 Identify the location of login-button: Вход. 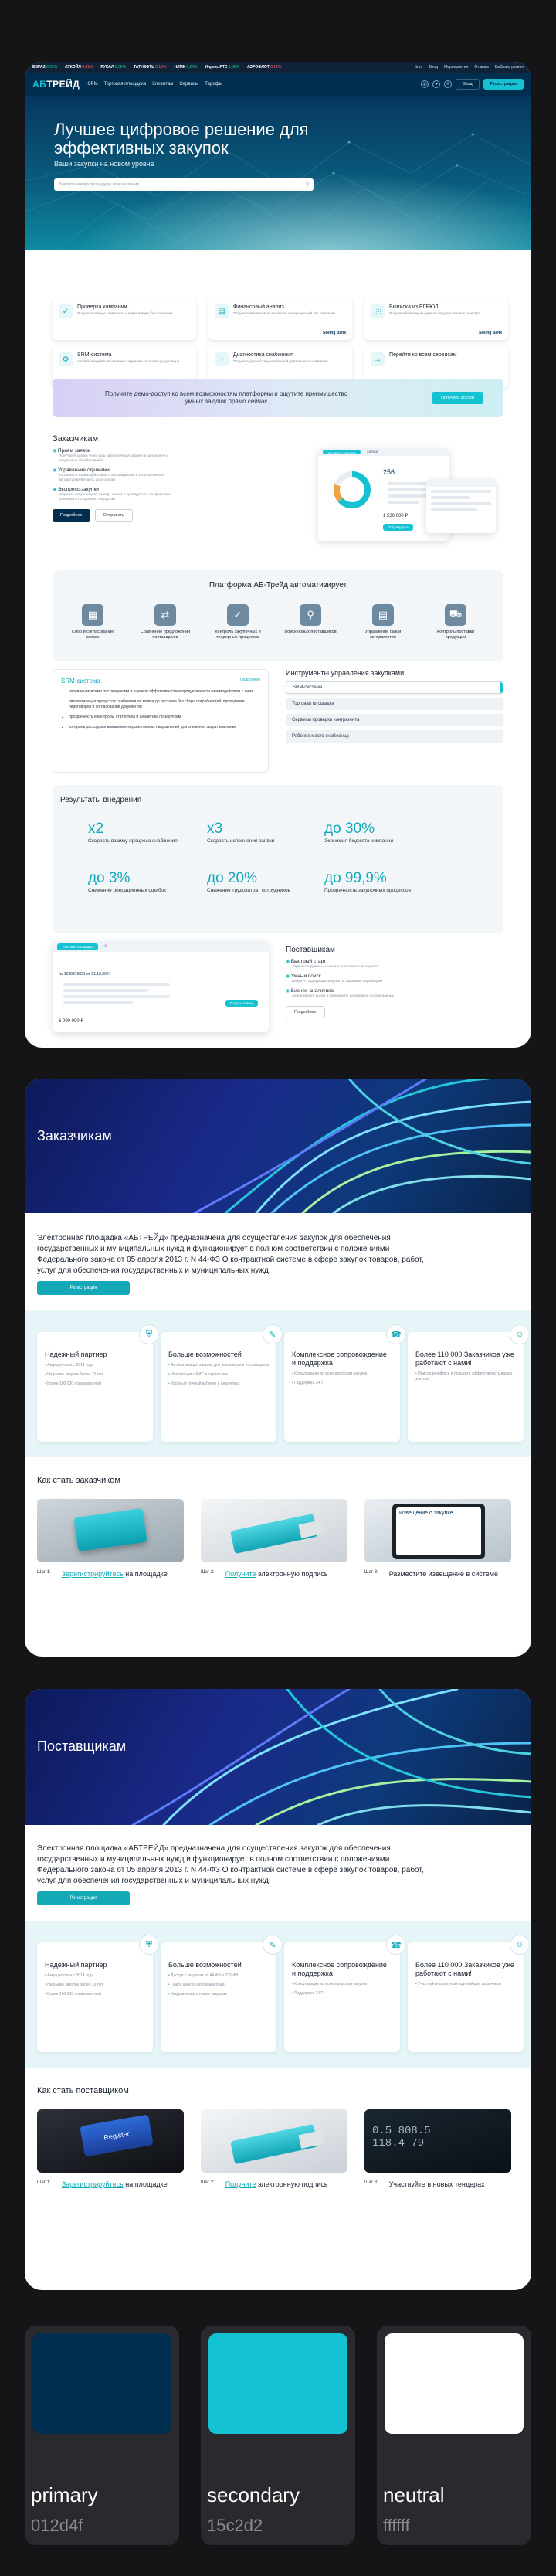
(468, 84).